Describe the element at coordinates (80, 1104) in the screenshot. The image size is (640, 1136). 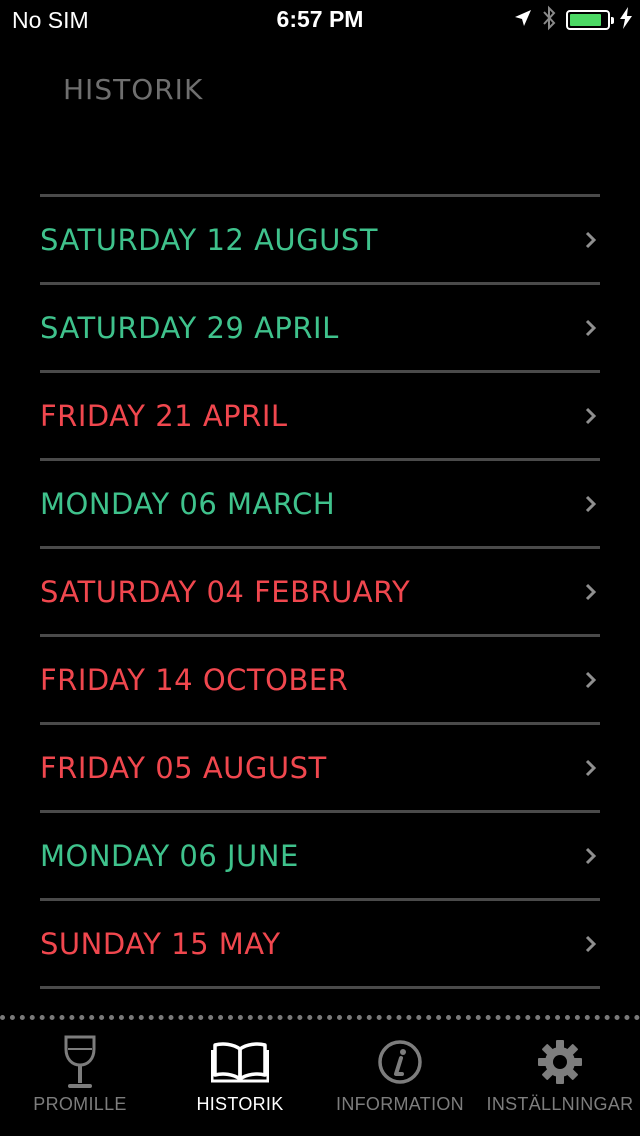
I see `tab-label: PROMILLE` at that location.